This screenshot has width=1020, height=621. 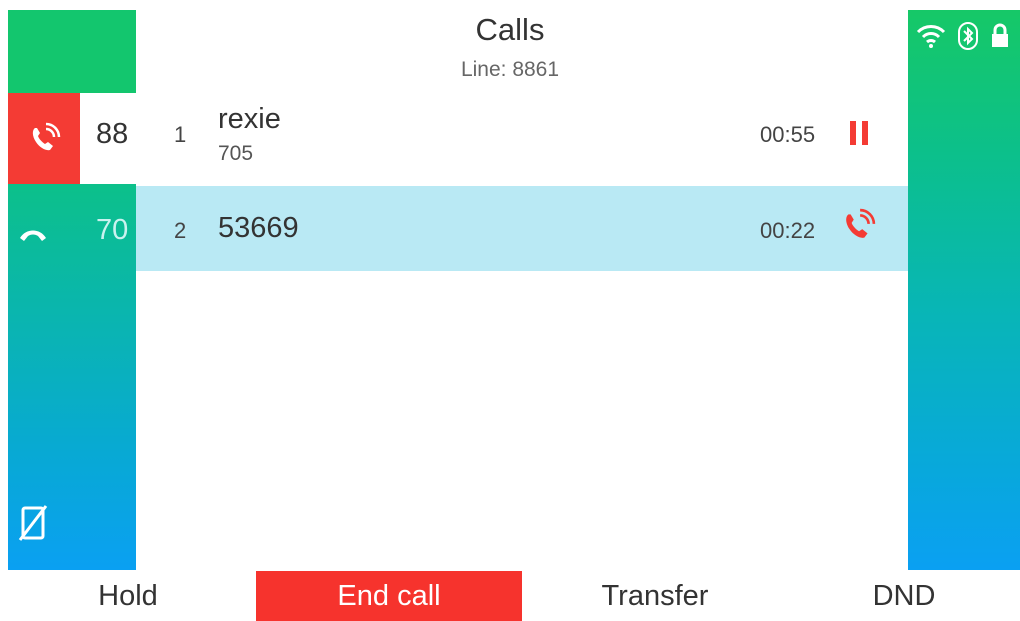 I want to click on status-bar, so click(x=964, y=290).